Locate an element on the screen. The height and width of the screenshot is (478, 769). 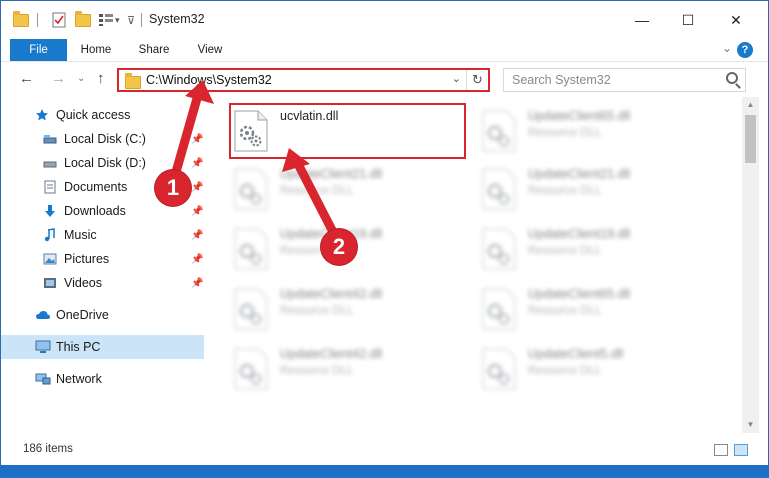
item-count: 186 items is located at coordinates (48, 449).